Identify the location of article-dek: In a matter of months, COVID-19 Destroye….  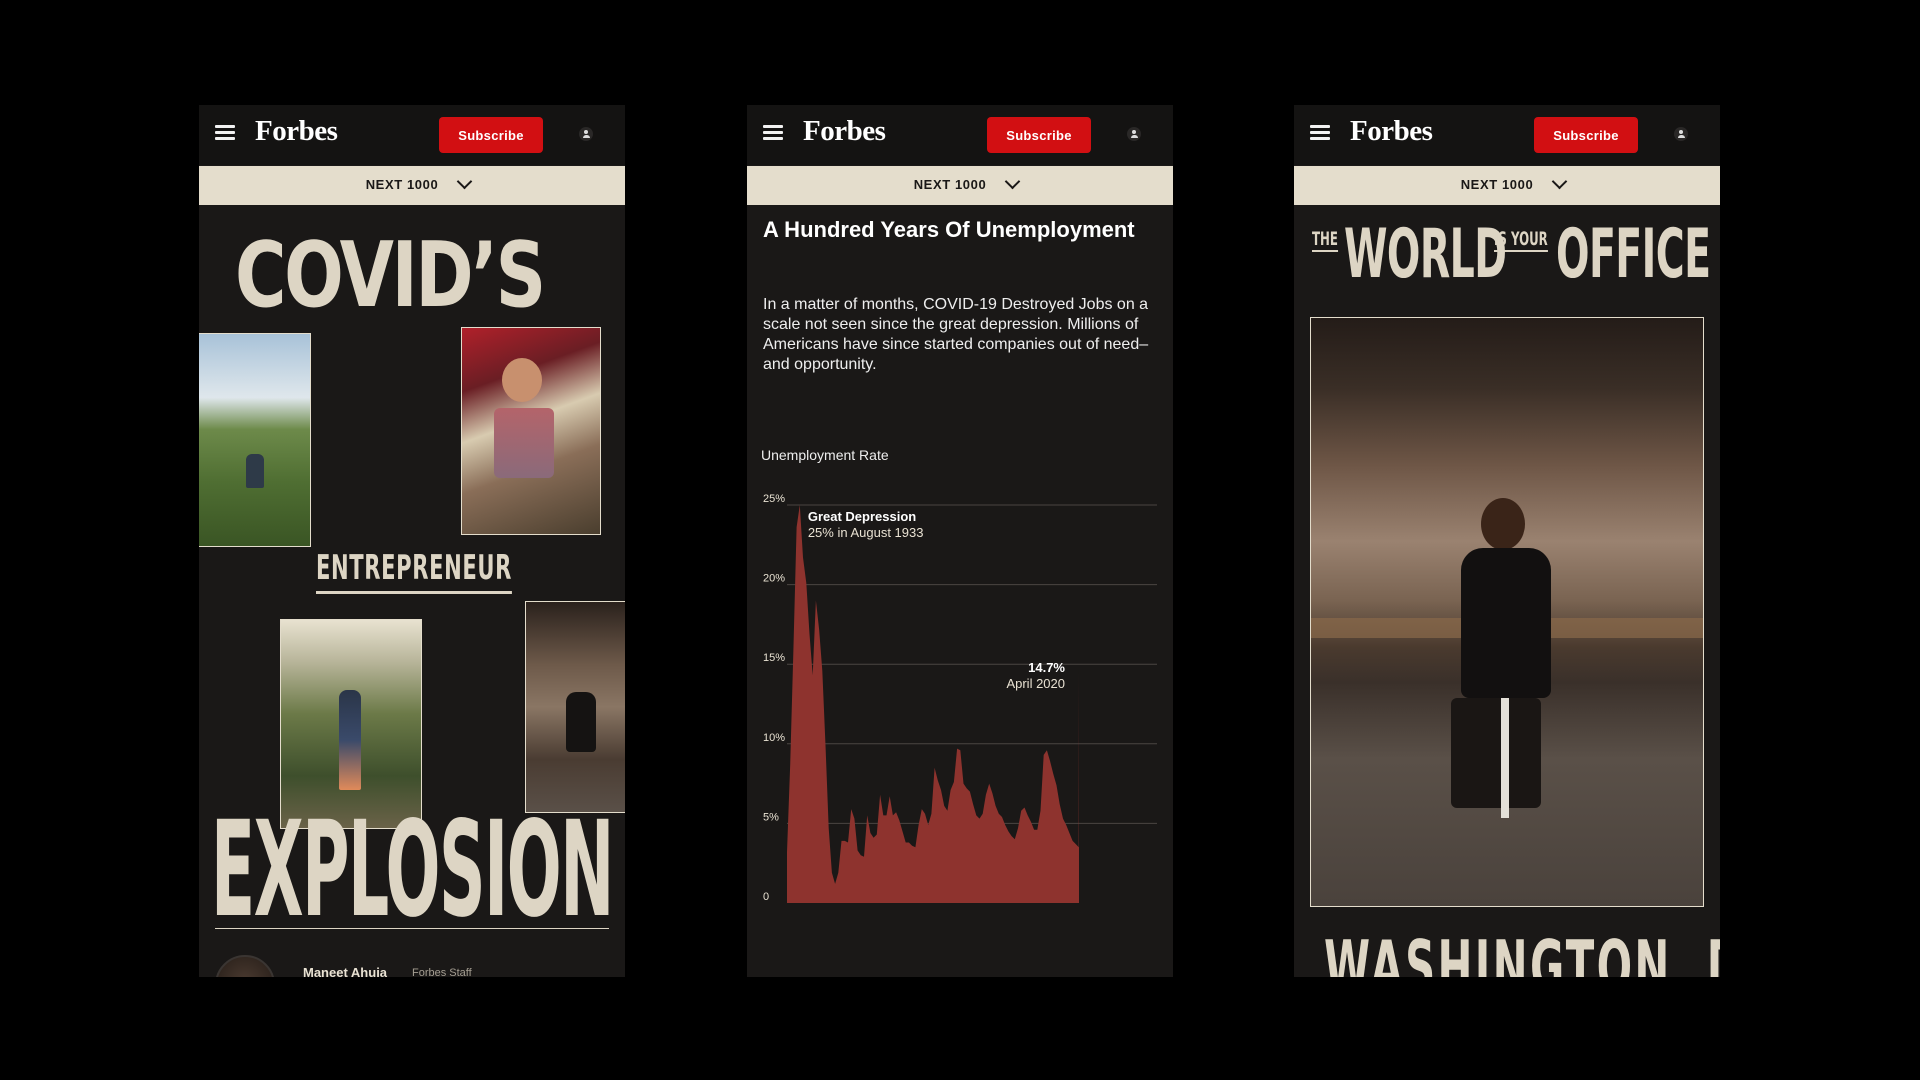
(956, 334).